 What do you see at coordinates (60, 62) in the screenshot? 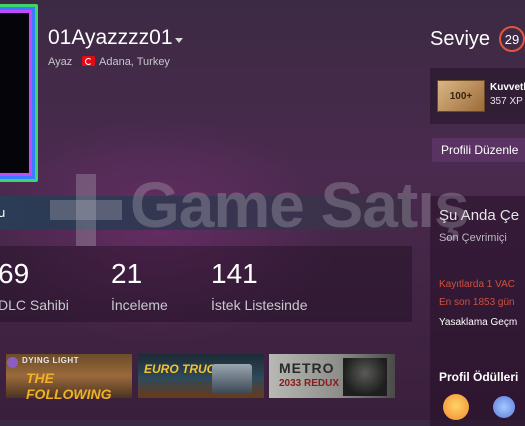
I see `profile-real-name: Ayaz` at bounding box center [60, 62].